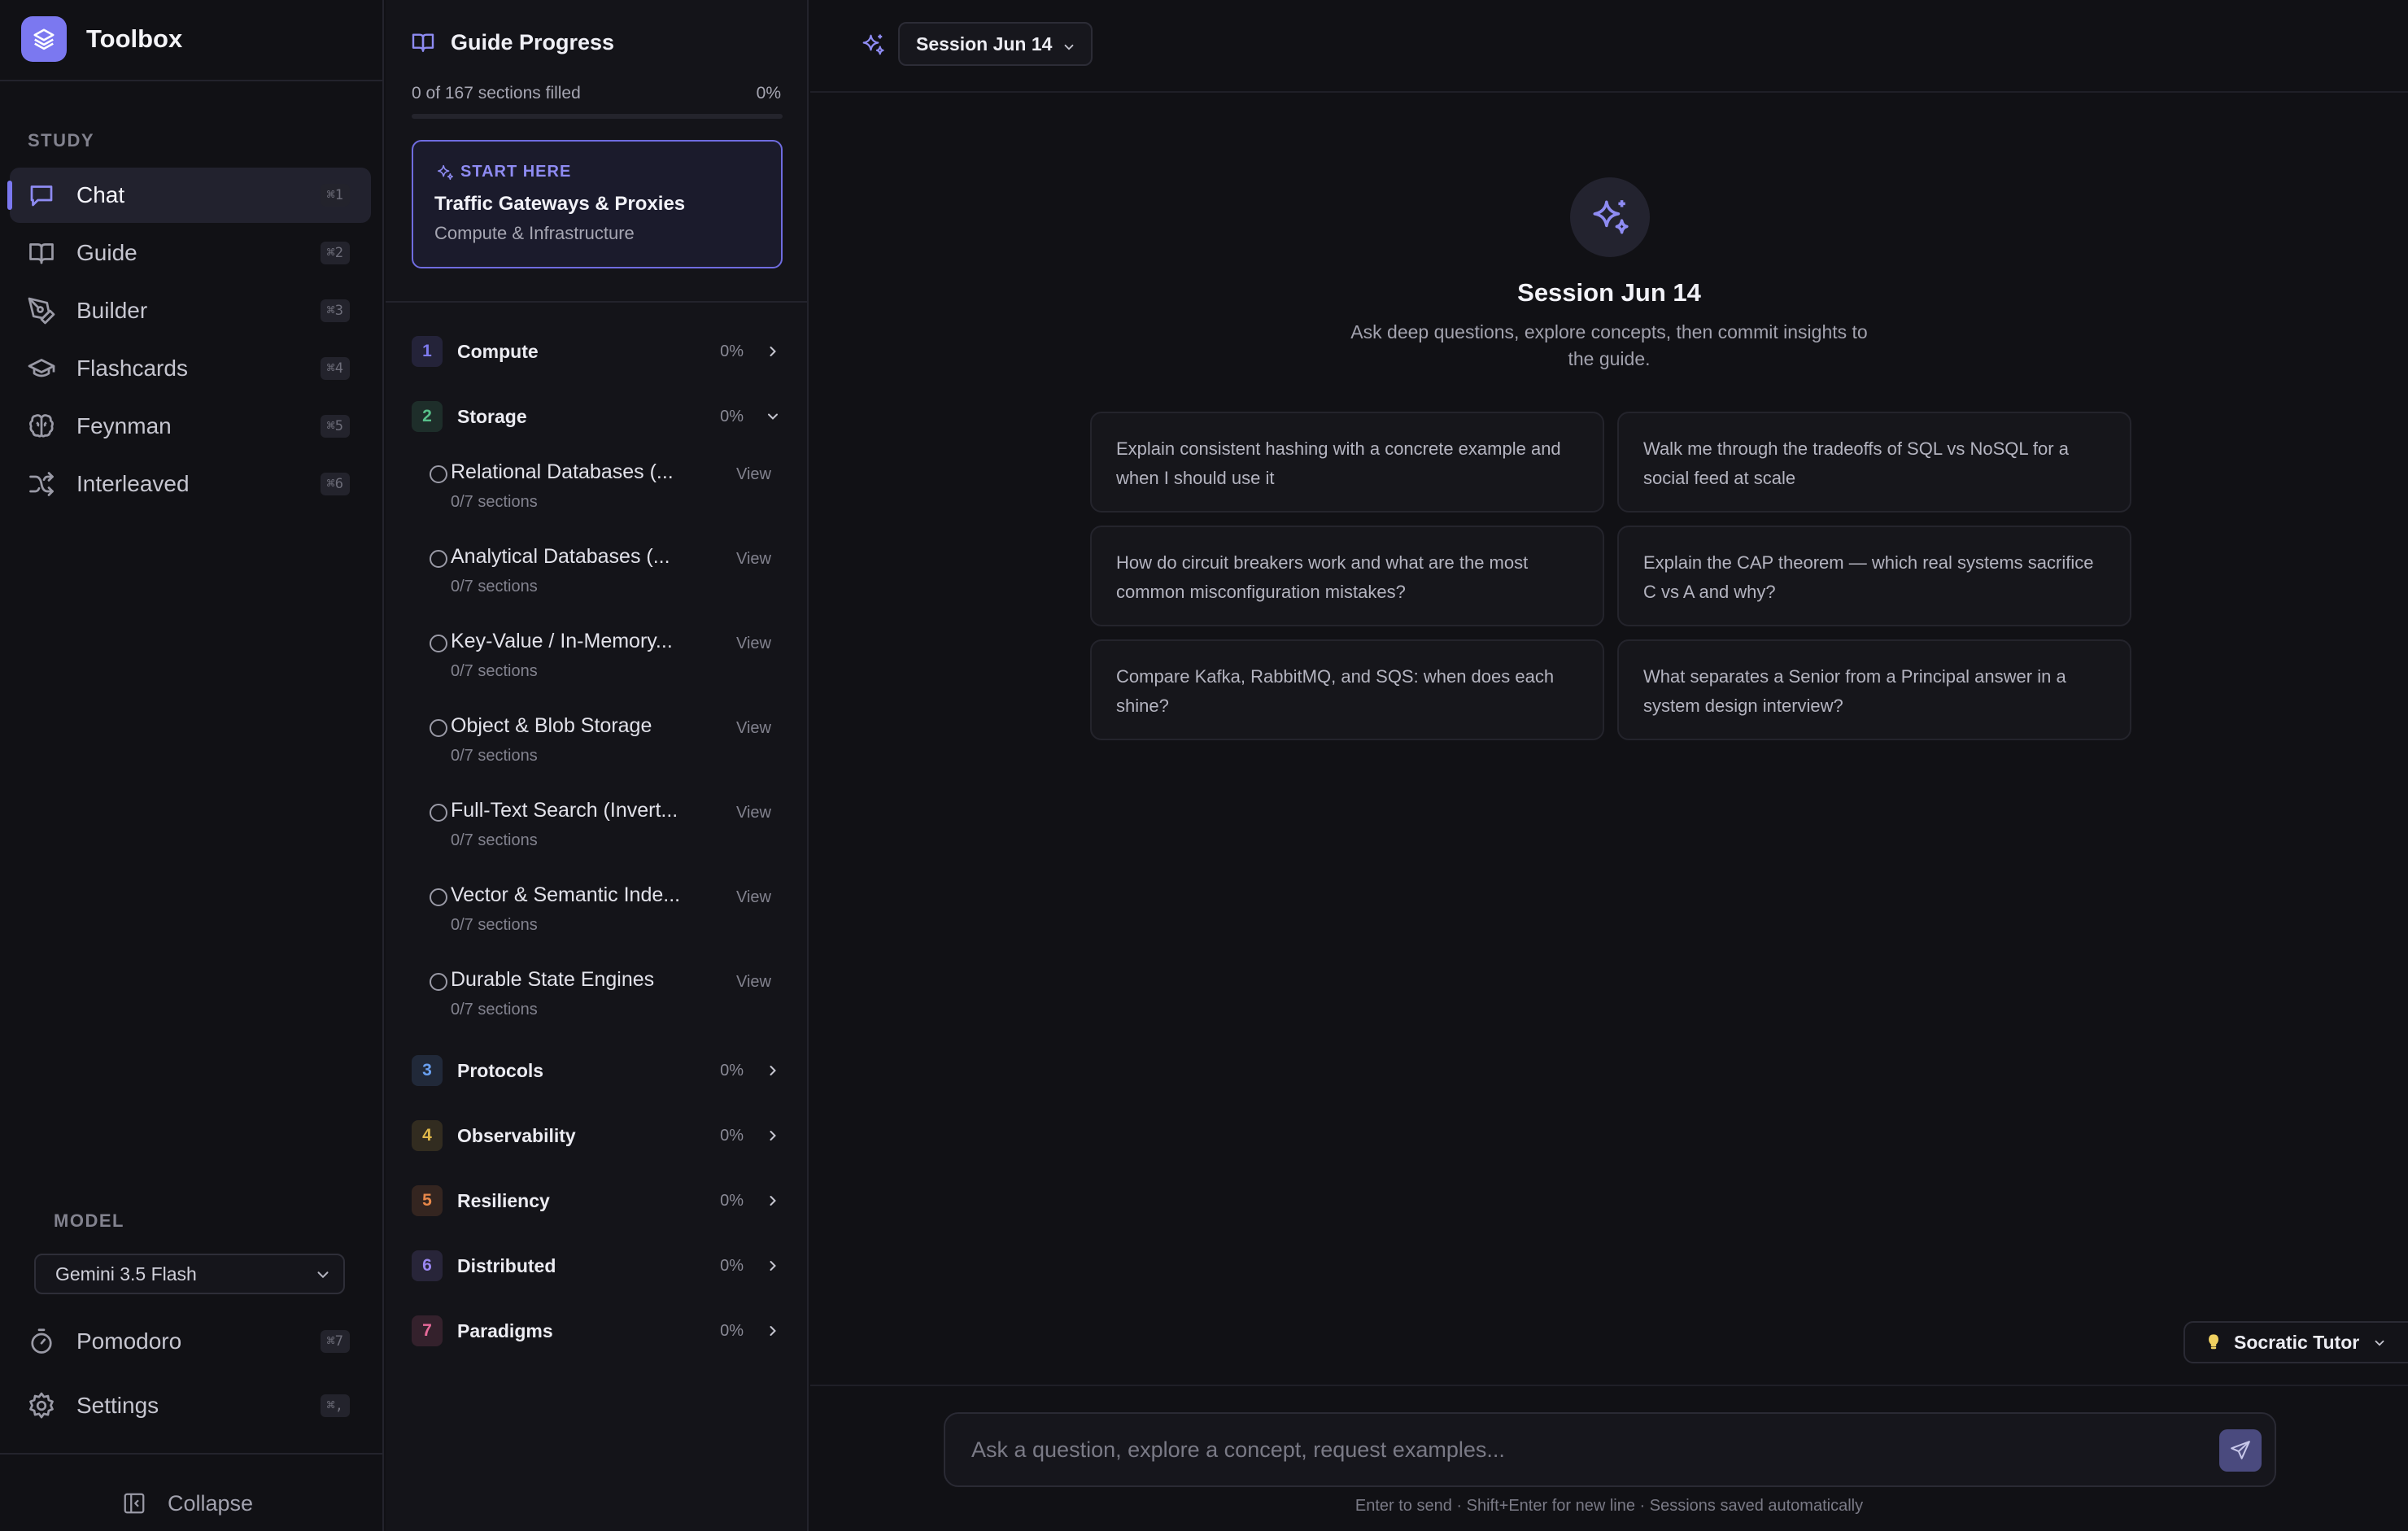 Image resolution: width=2408 pixels, height=1531 pixels. What do you see at coordinates (597, 417) in the screenshot?
I see `category-storage: 2 Storage 0%` at bounding box center [597, 417].